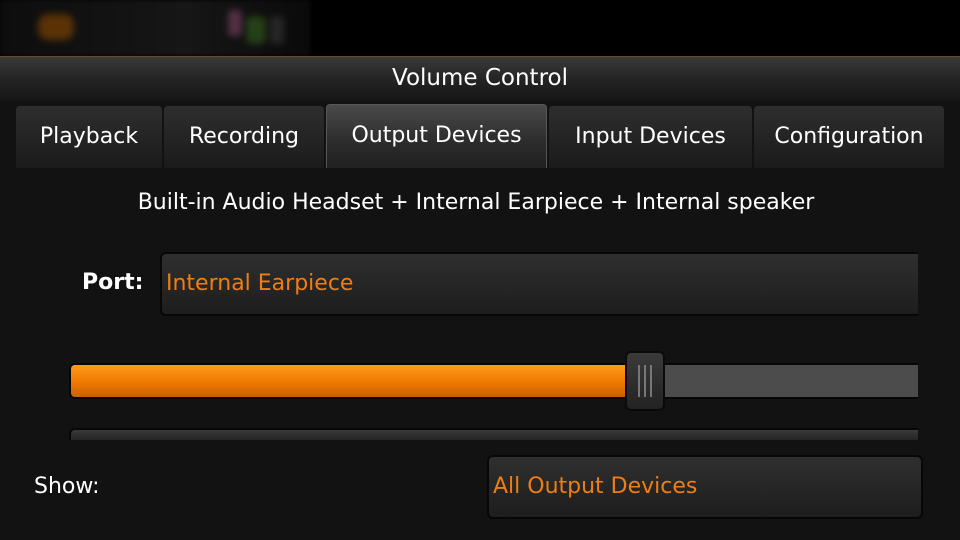 This screenshot has width=960, height=540. What do you see at coordinates (235, 23) in the screenshot?
I see `status-icon` at bounding box center [235, 23].